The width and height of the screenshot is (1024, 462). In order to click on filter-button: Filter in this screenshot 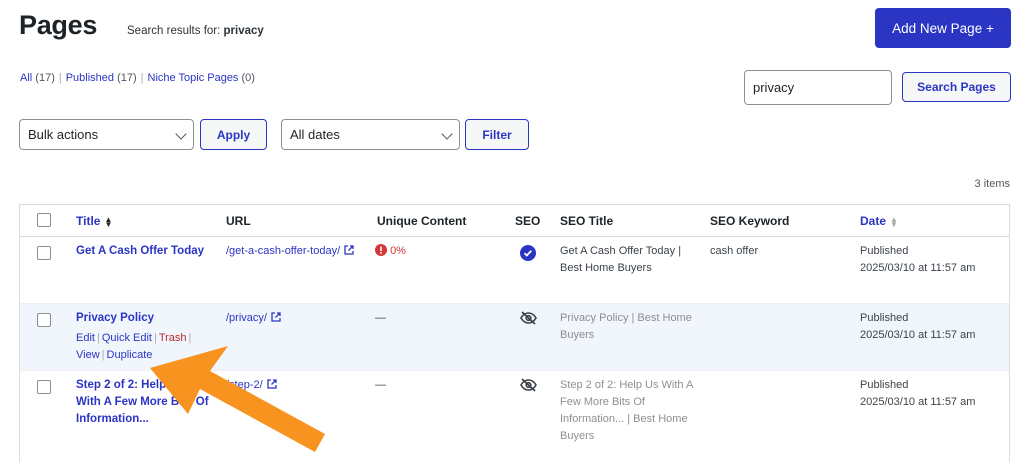, I will do `click(497, 134)`.